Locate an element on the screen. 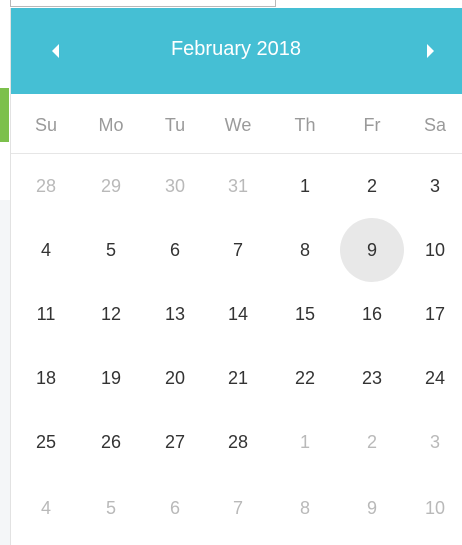 The width and height of the screenshot is (462, 545). day-number: 29 is located at coordinates (111, 186).